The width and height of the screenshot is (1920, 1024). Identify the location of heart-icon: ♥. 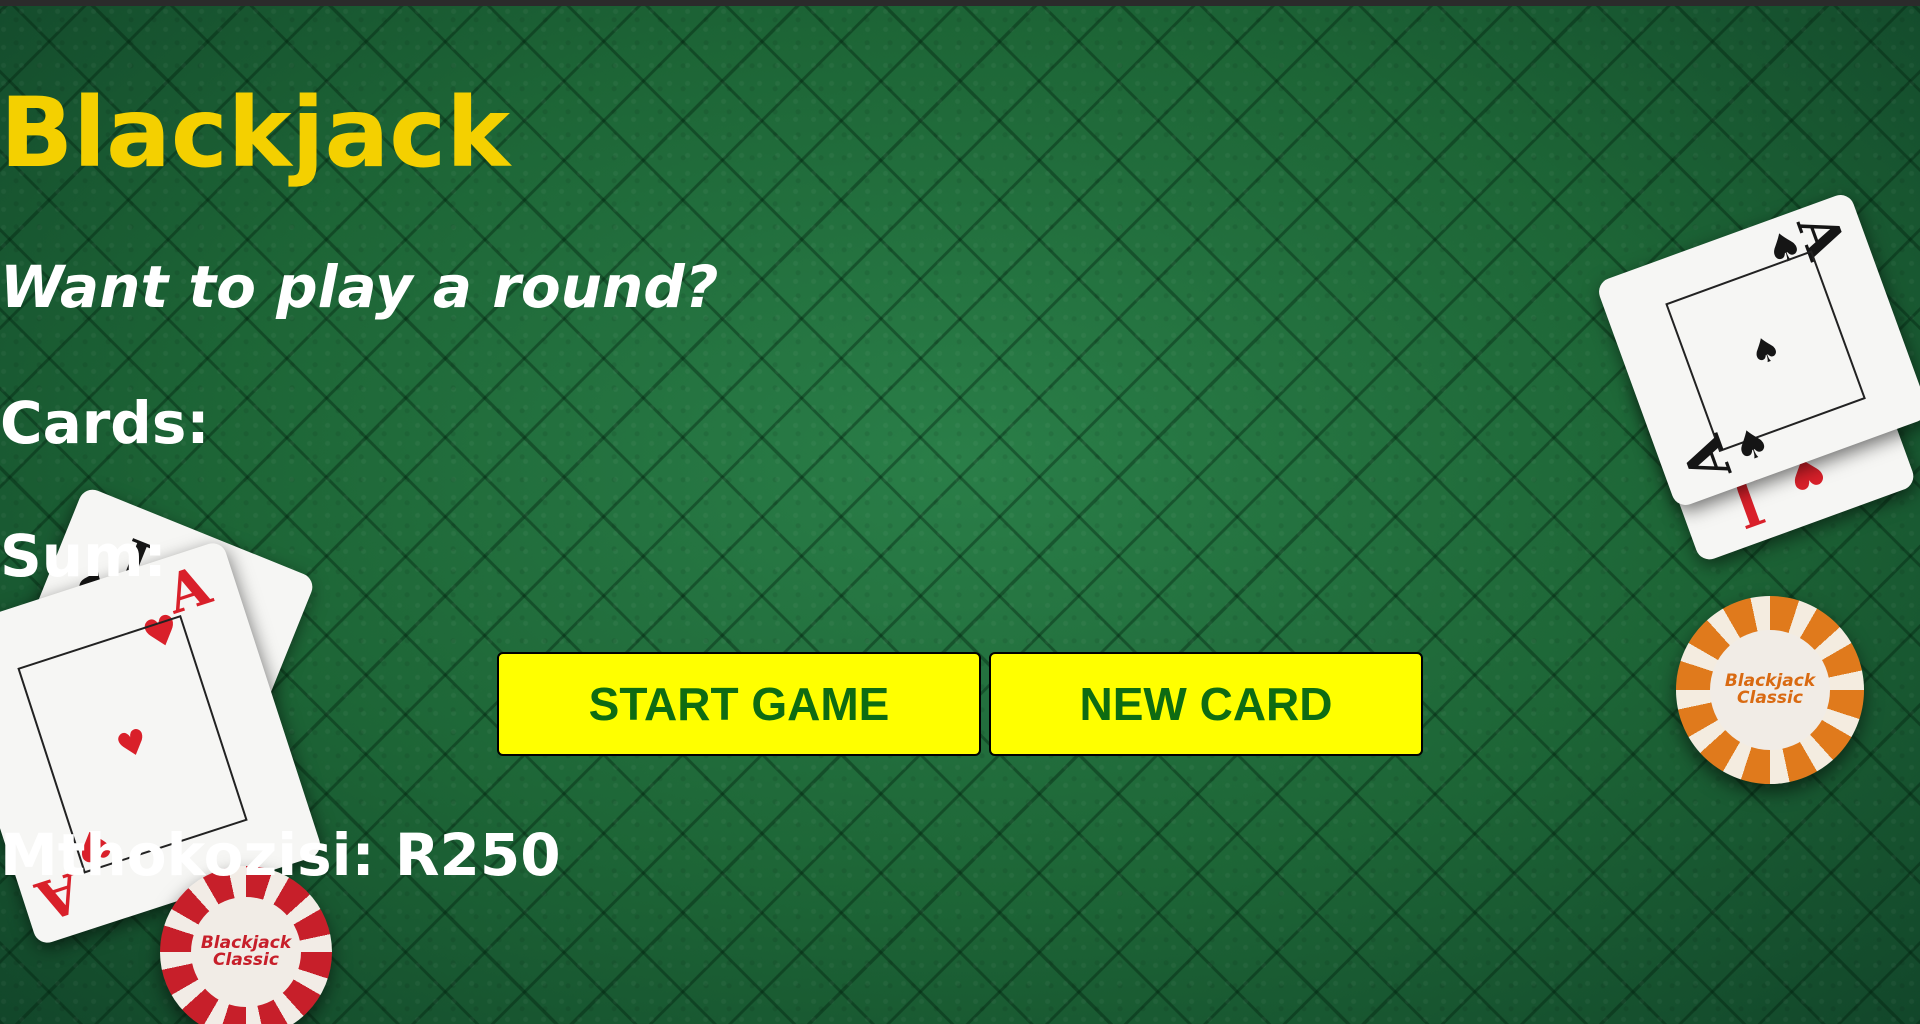
(132, 744).